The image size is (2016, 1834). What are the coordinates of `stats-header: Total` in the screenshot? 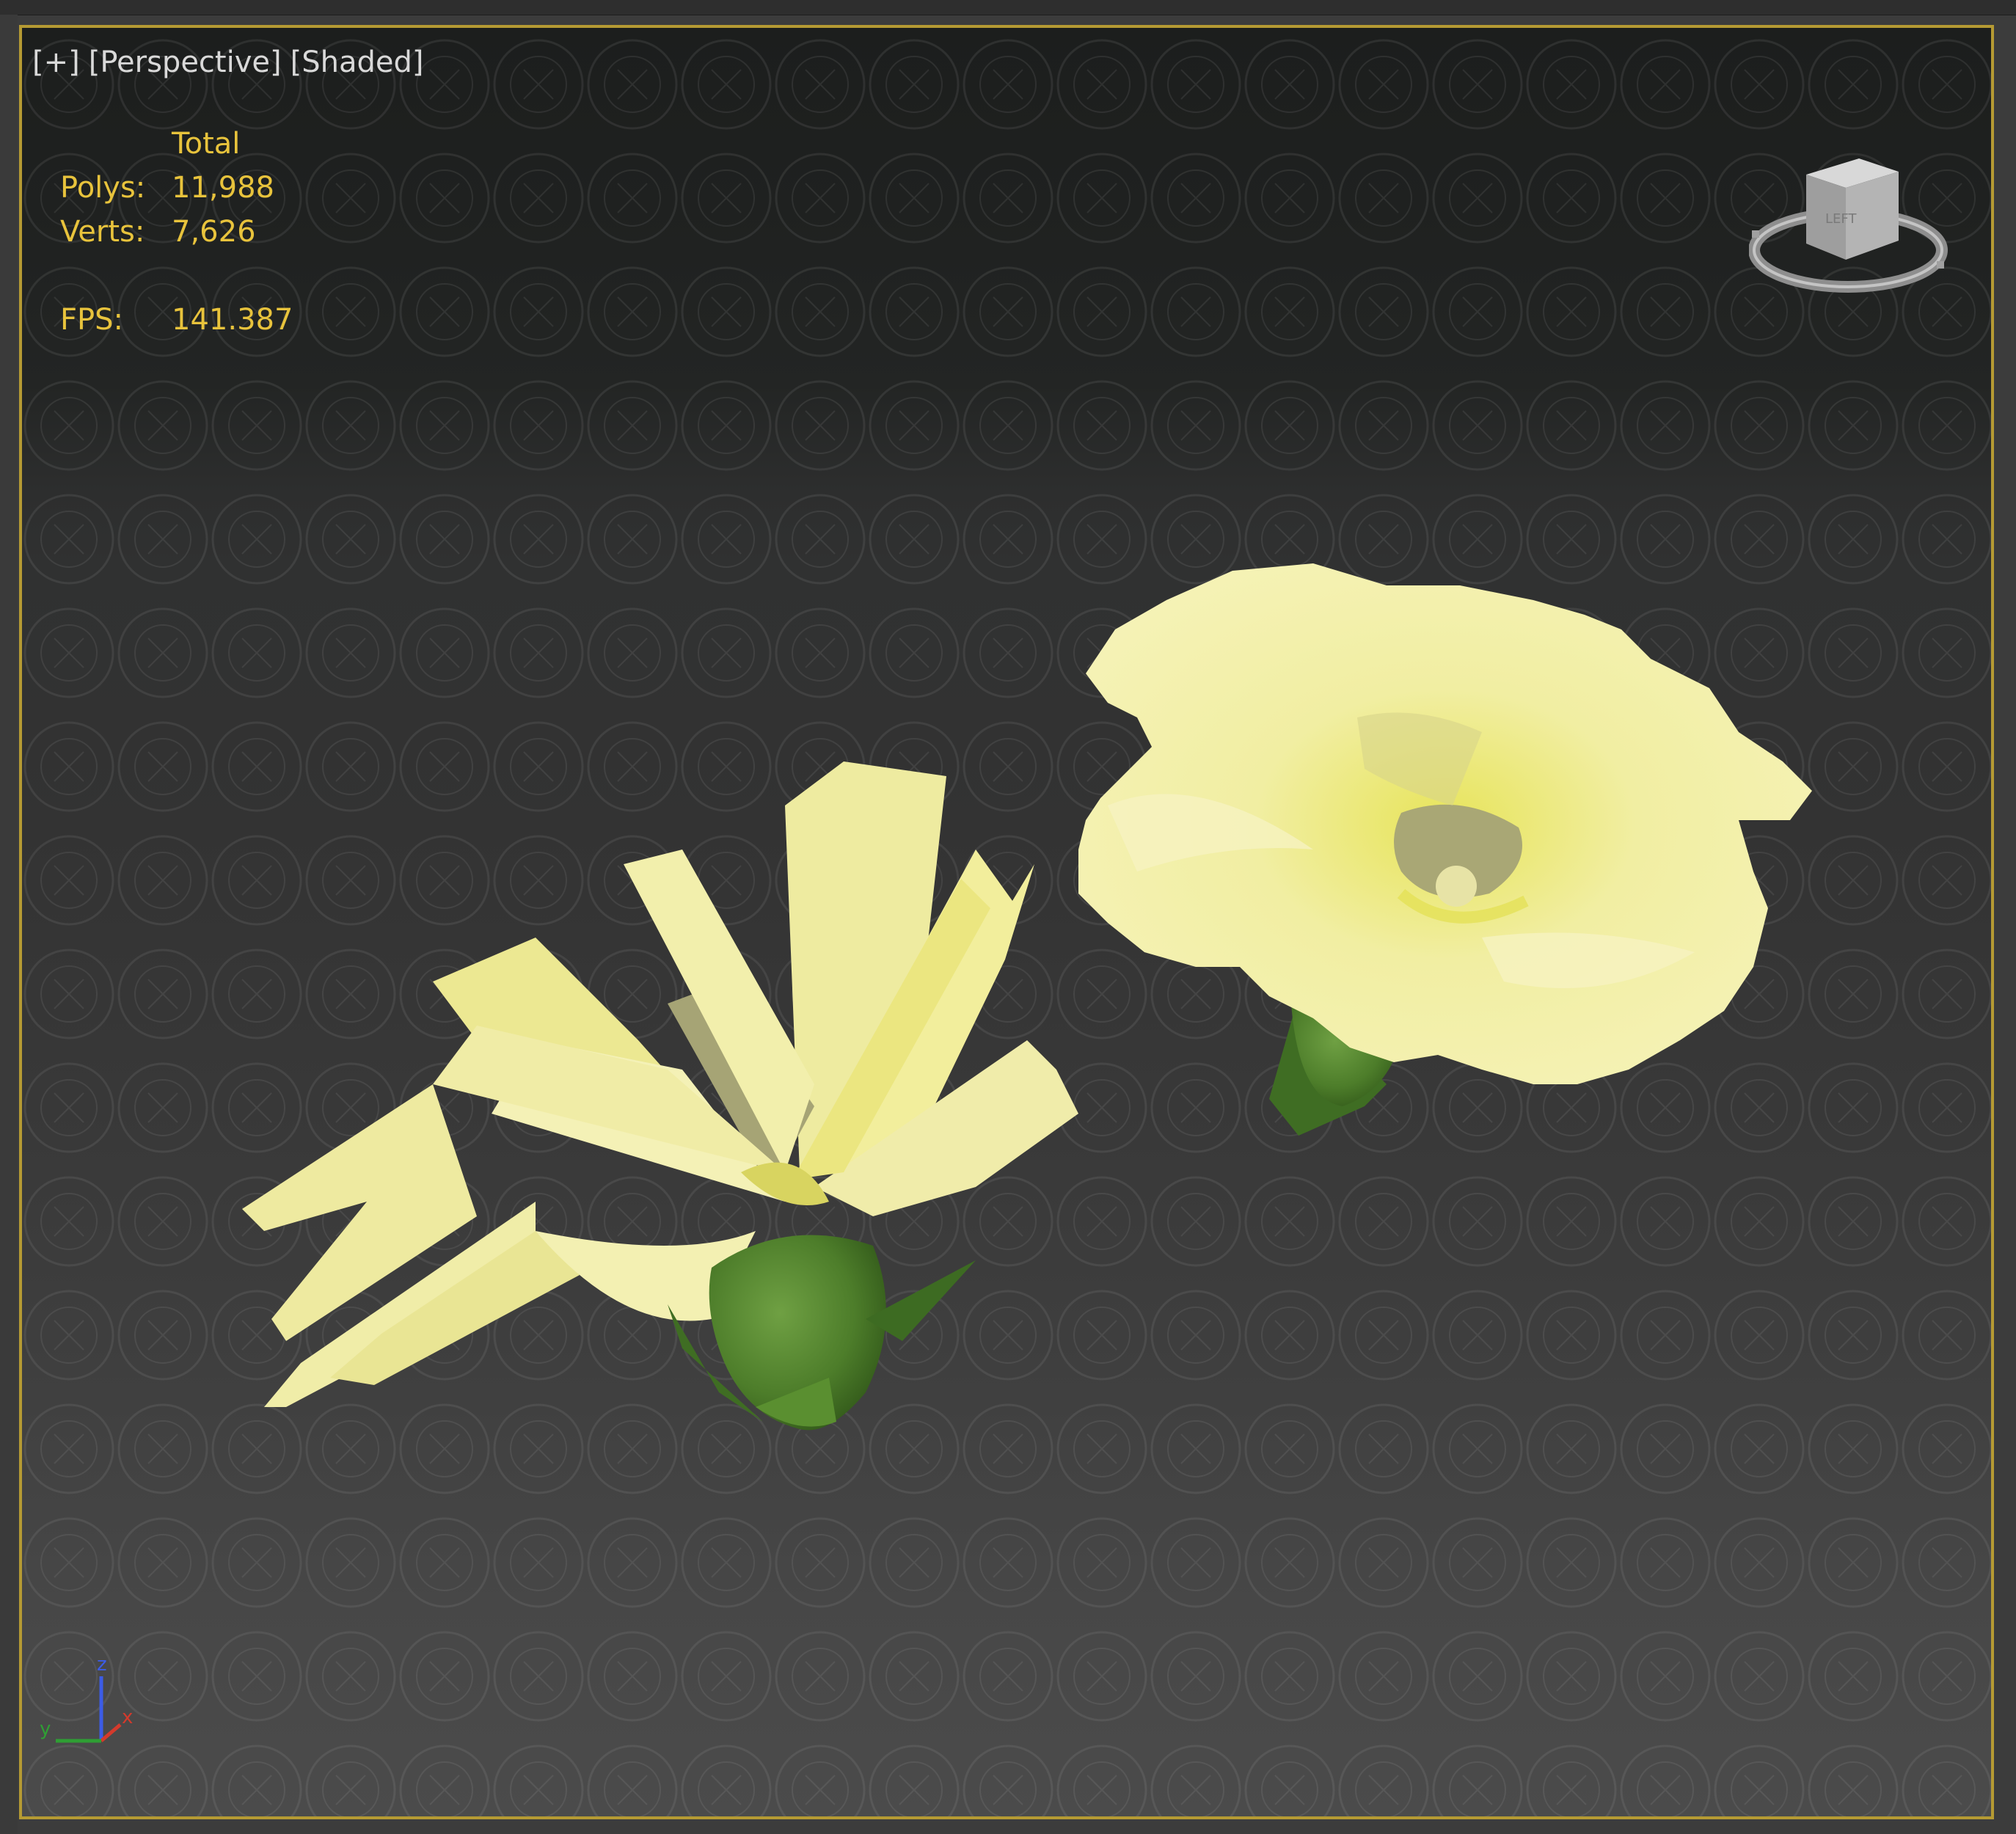 It's located at (207, 144).